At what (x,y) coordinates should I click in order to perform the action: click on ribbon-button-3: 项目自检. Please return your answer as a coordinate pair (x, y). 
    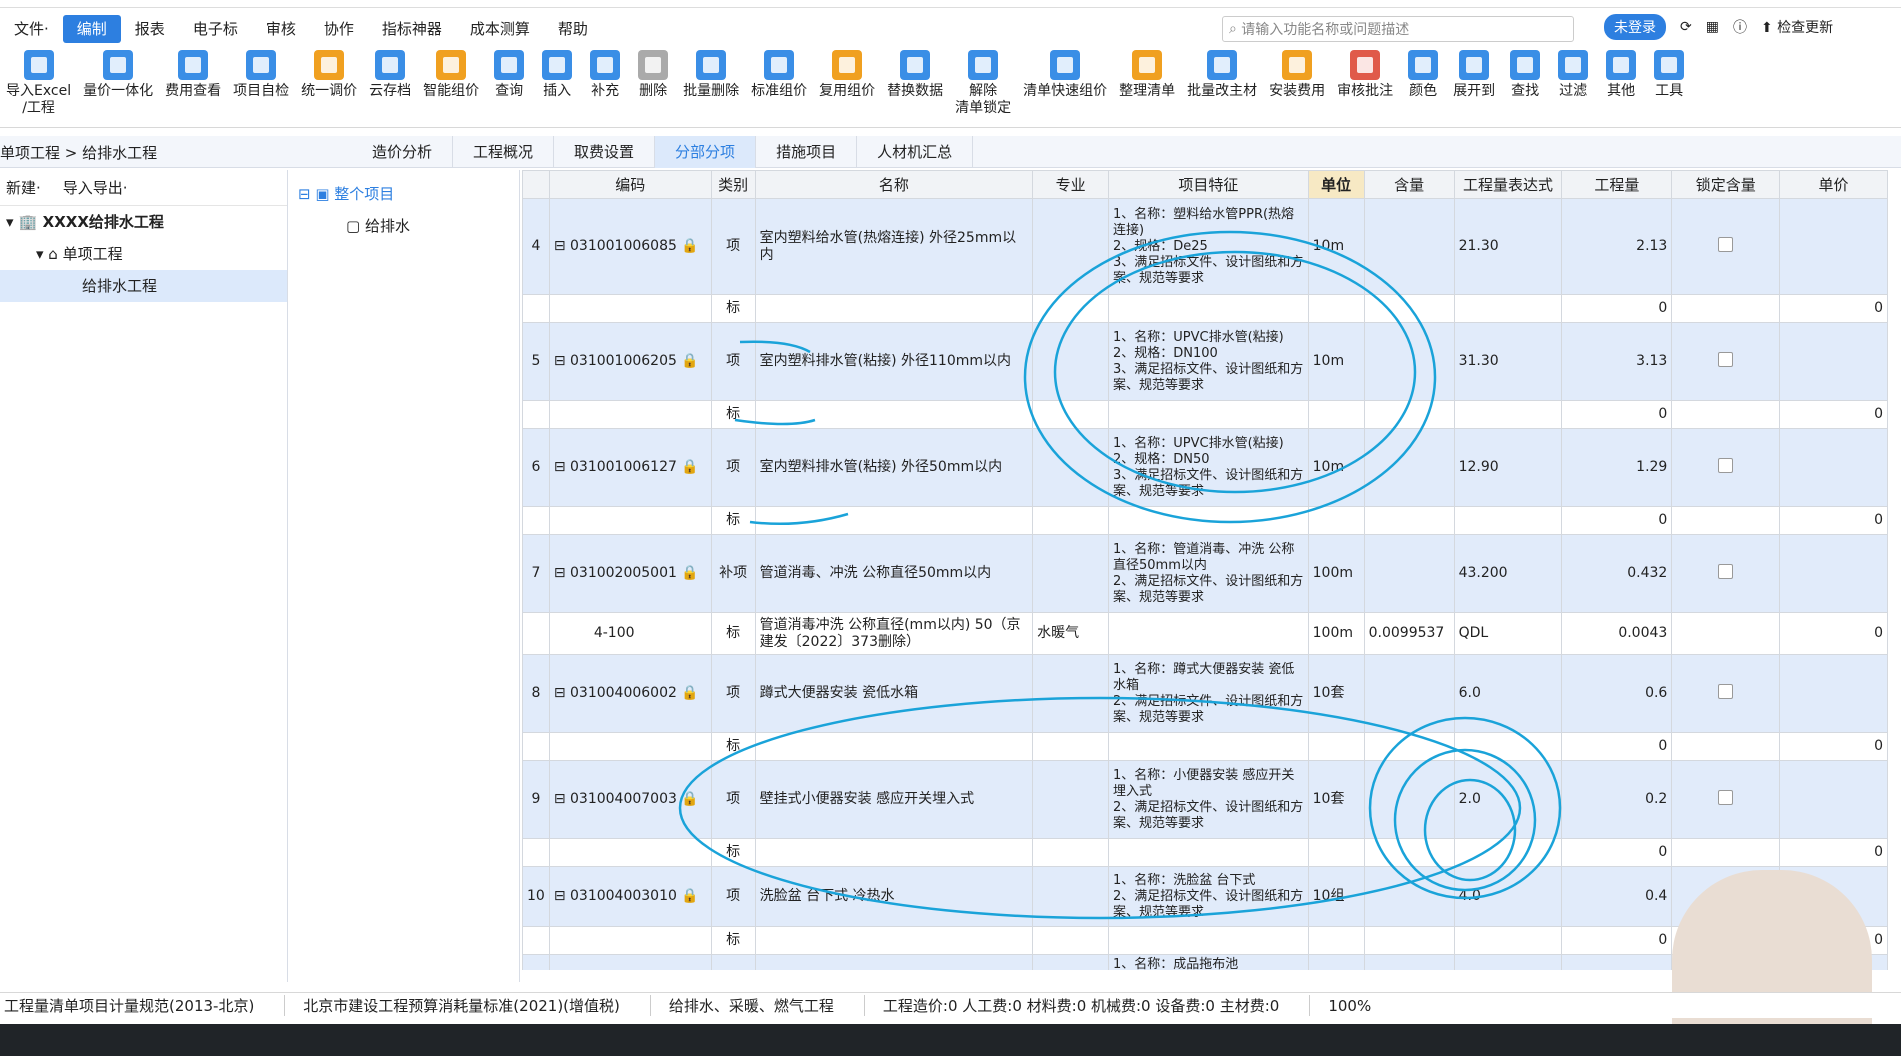
    Looking at the image, I should click on (261, 87).